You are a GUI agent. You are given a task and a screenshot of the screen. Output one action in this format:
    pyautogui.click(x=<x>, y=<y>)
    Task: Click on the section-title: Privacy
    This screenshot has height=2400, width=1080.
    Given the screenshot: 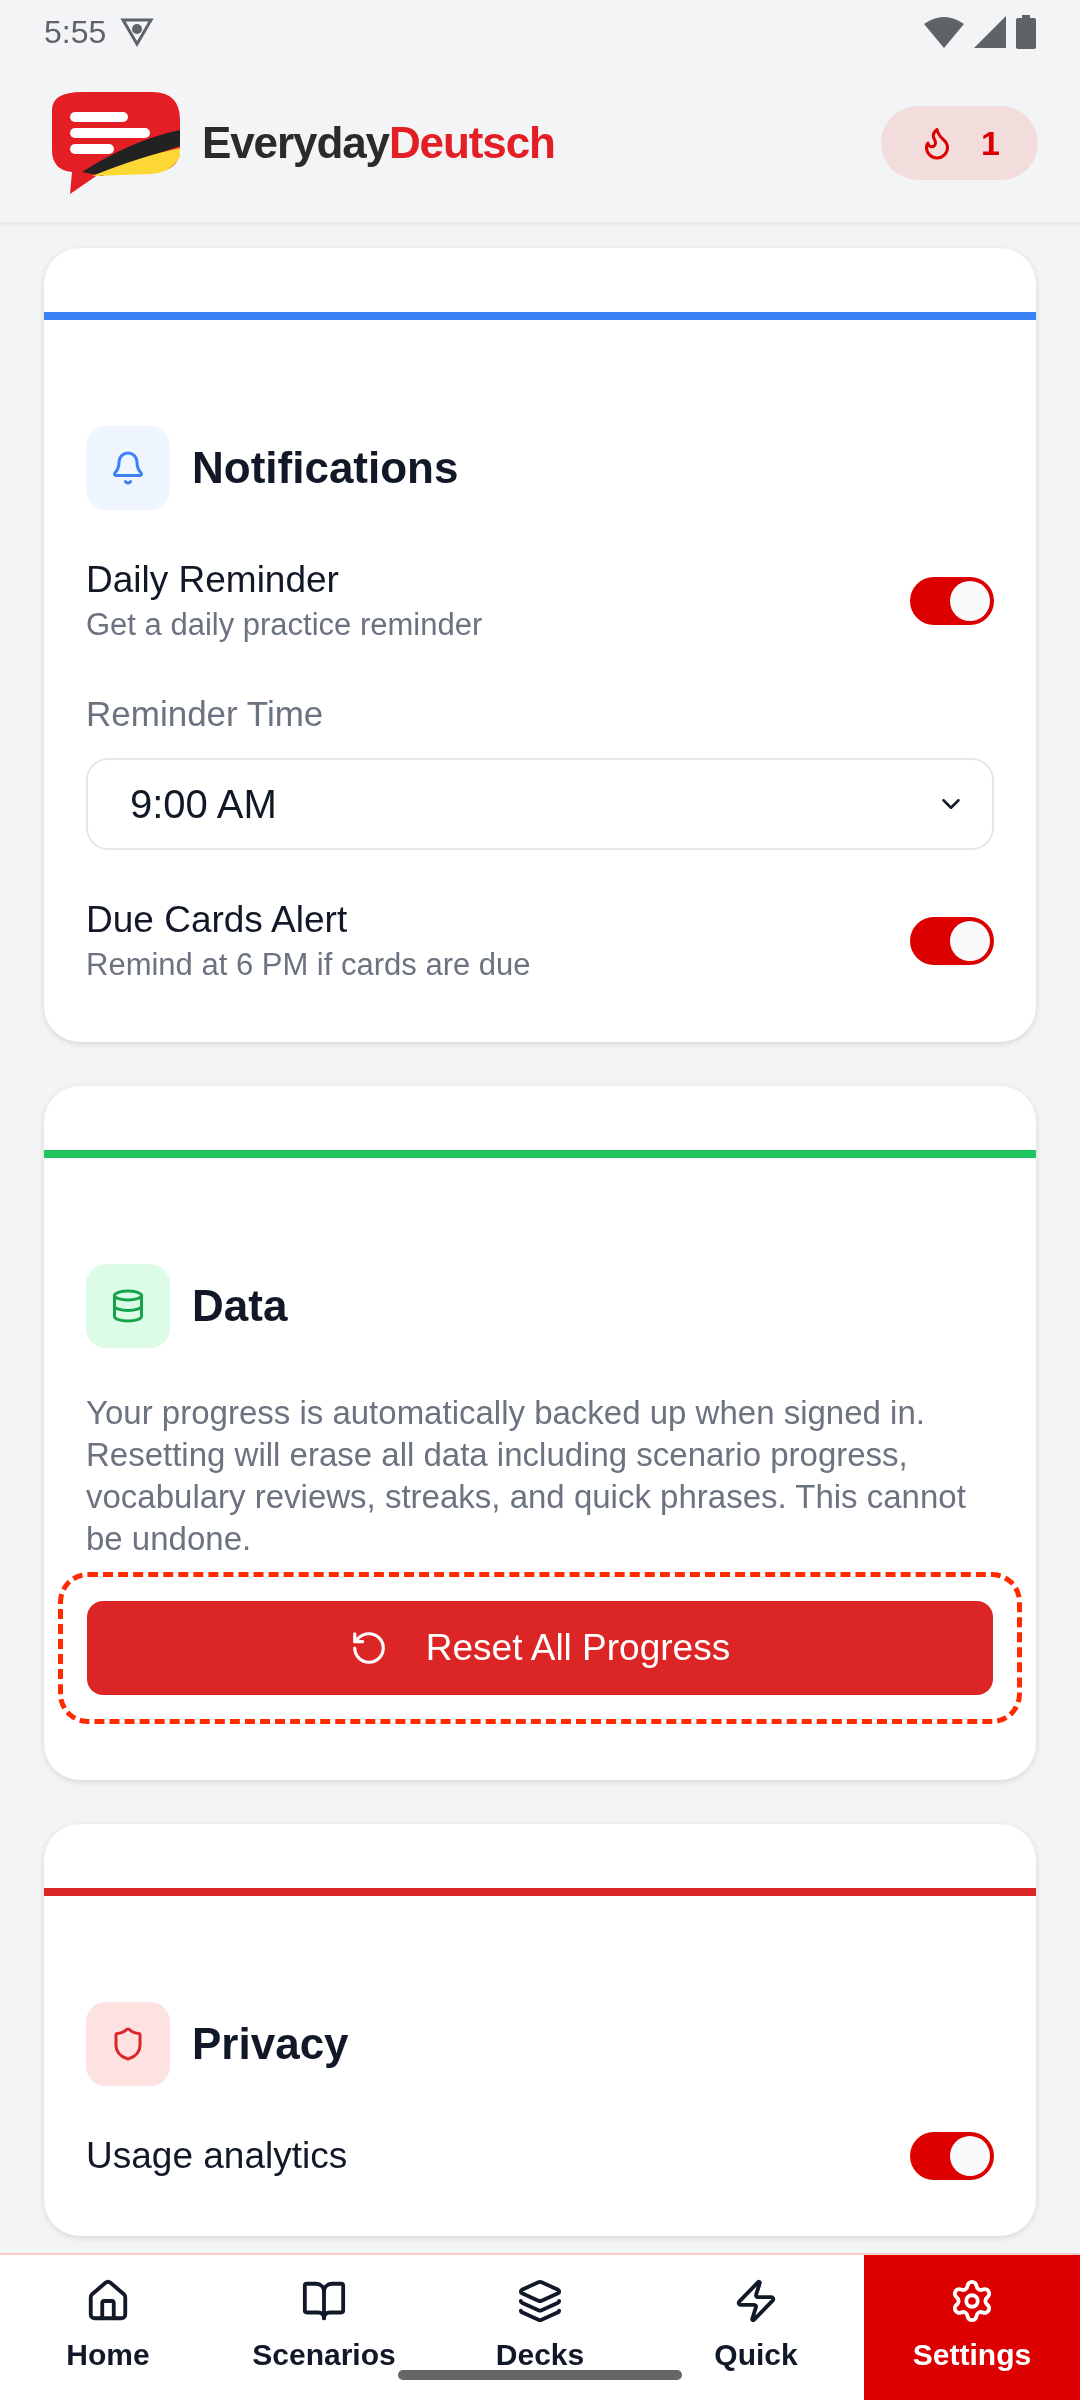 What is the action you would take?
    pyautogui.click(x=270, y=2044)
    